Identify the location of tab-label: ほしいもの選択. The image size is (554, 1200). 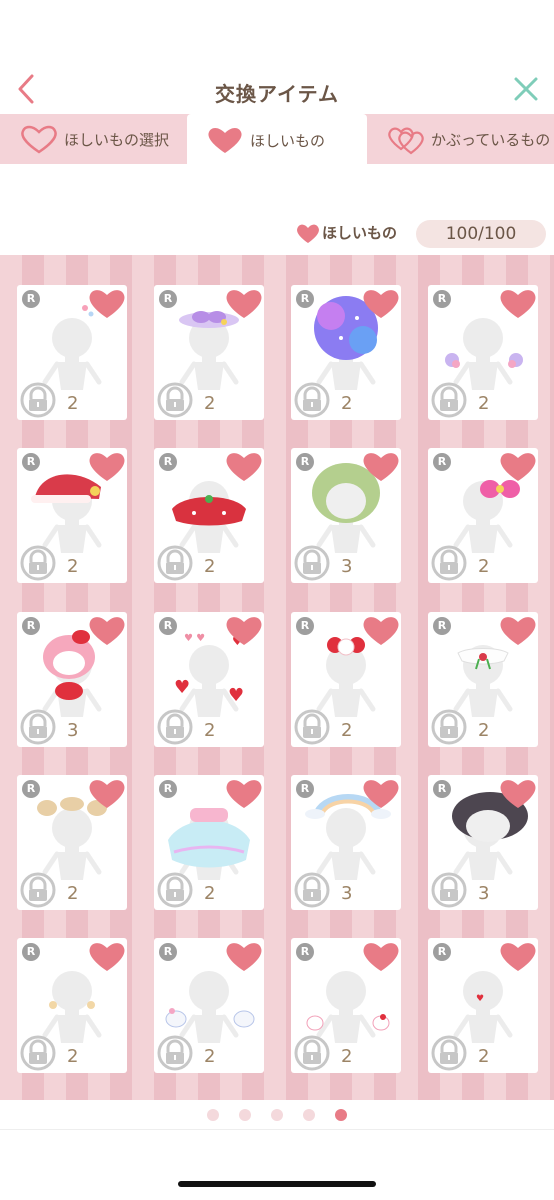
(117, 139).